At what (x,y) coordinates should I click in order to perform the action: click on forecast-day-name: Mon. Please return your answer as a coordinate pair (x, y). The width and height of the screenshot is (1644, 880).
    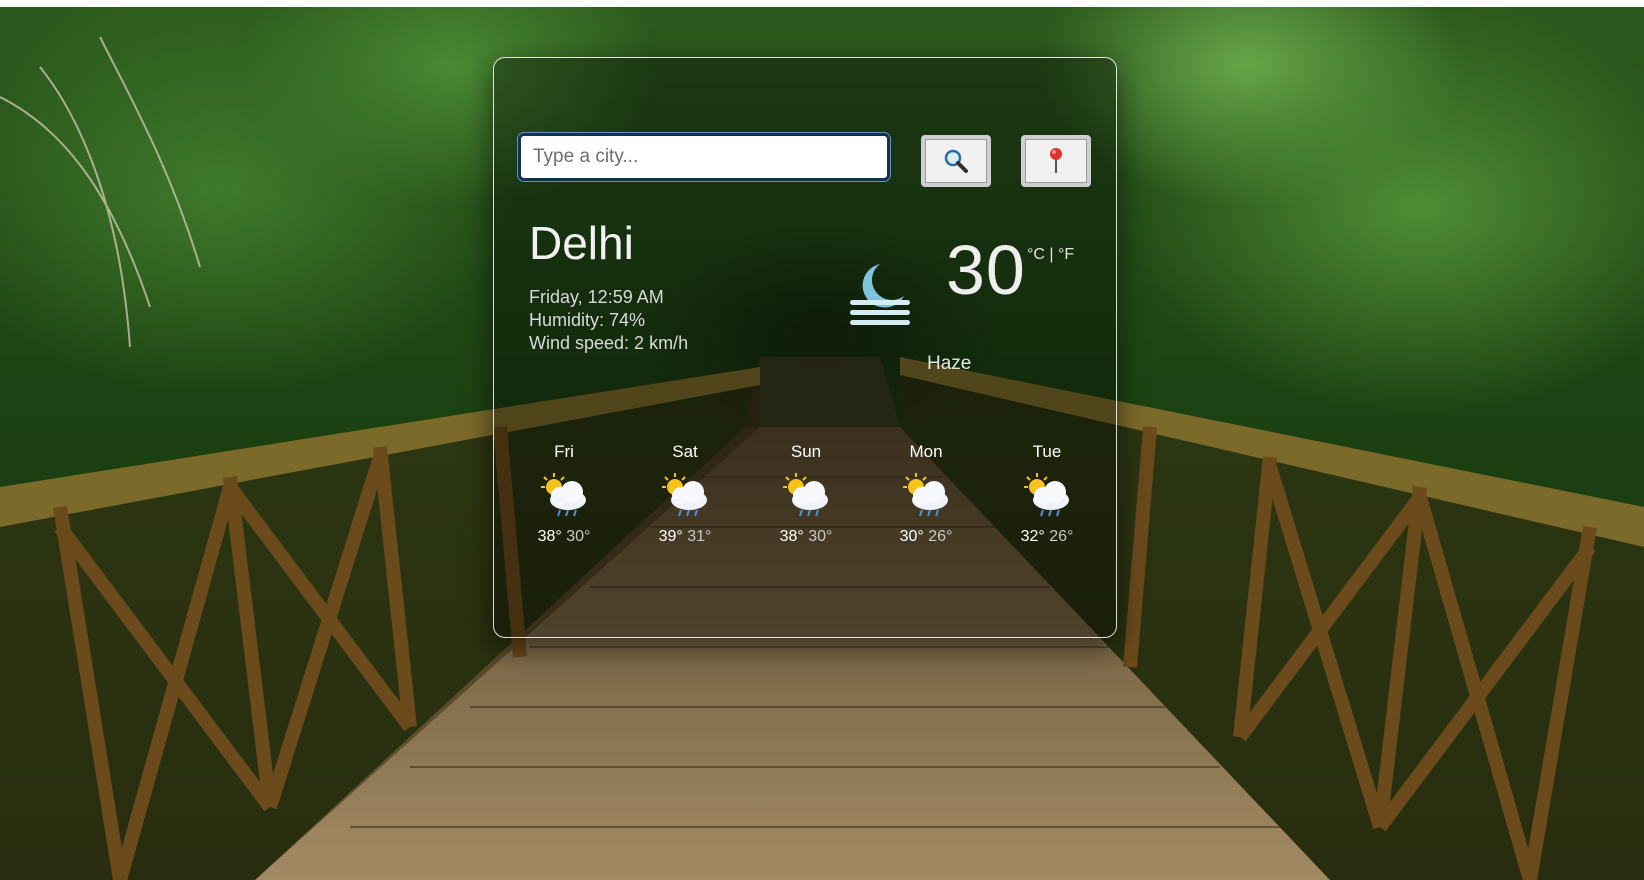
    Looking at the image, I should click on (926, 451).